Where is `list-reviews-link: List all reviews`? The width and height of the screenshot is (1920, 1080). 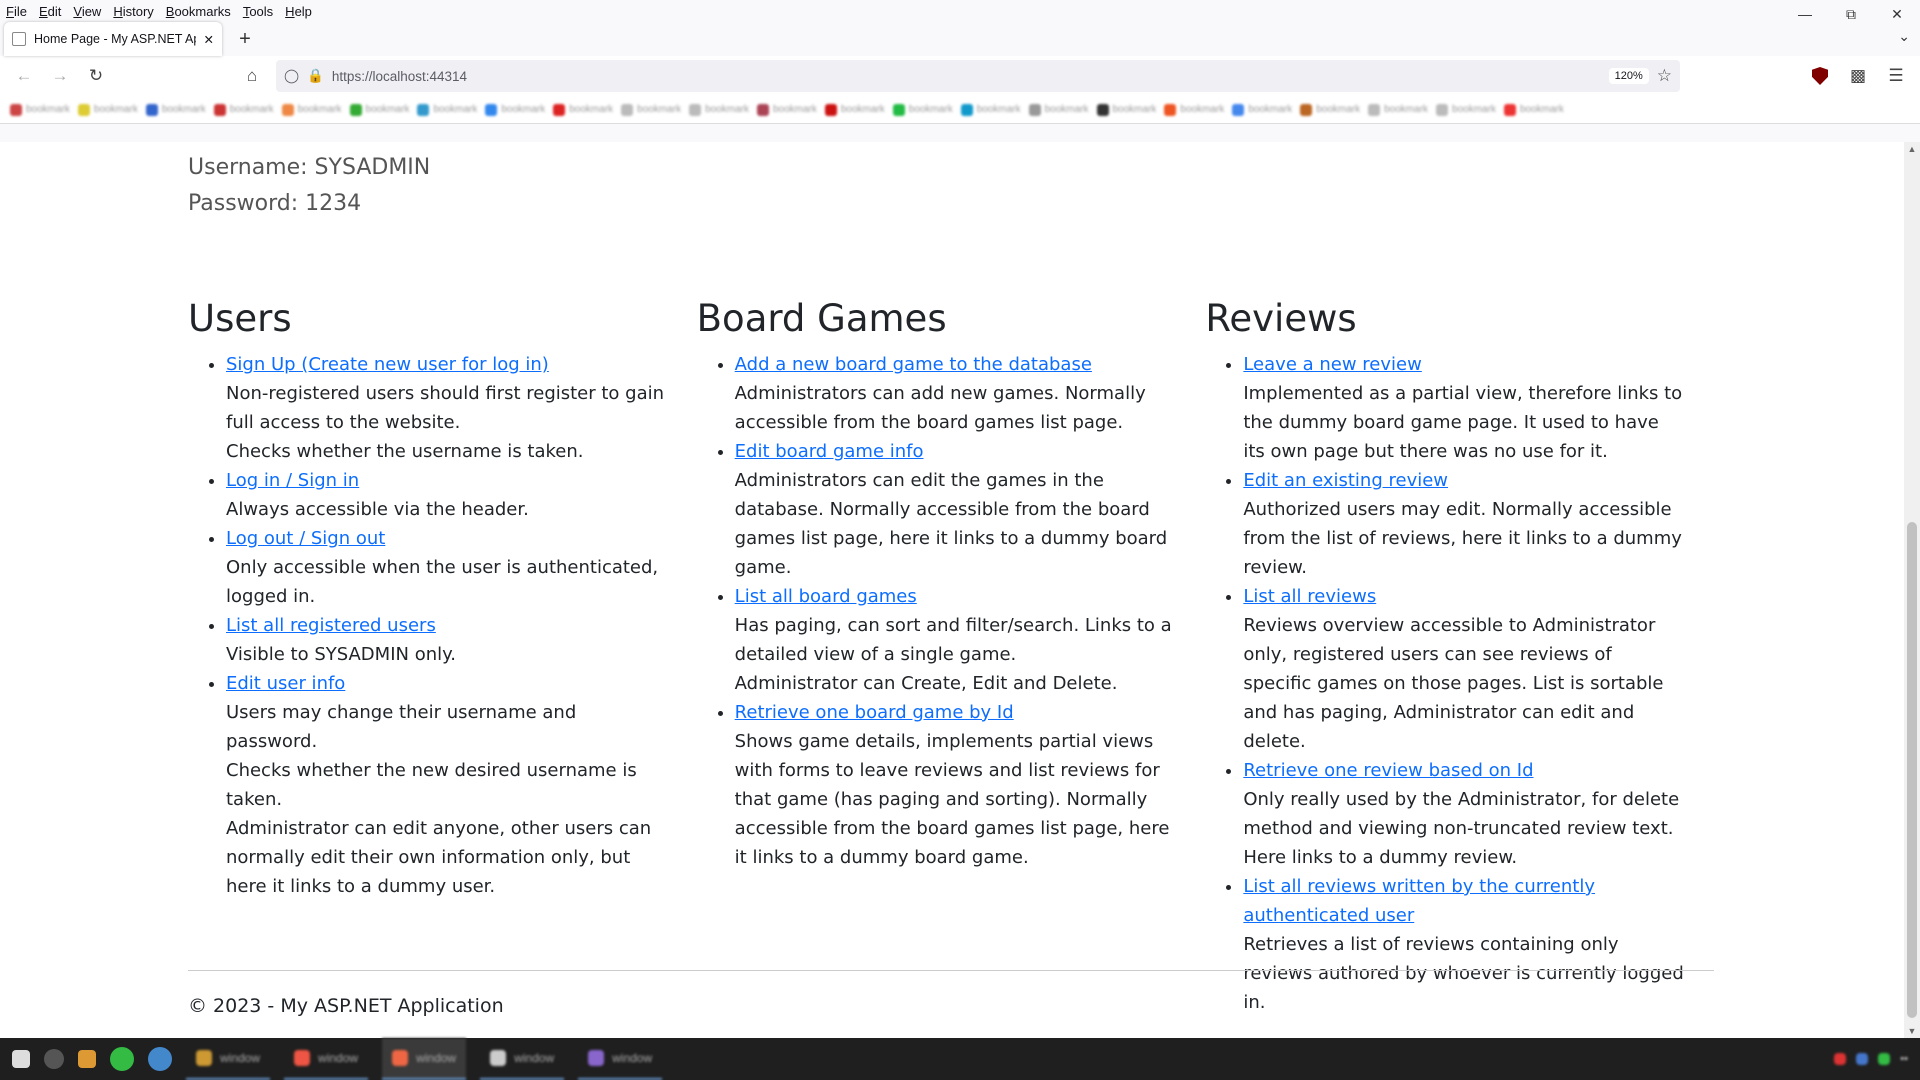
list-reviews-link: List all reviews is located at coordinates (1309, 596).